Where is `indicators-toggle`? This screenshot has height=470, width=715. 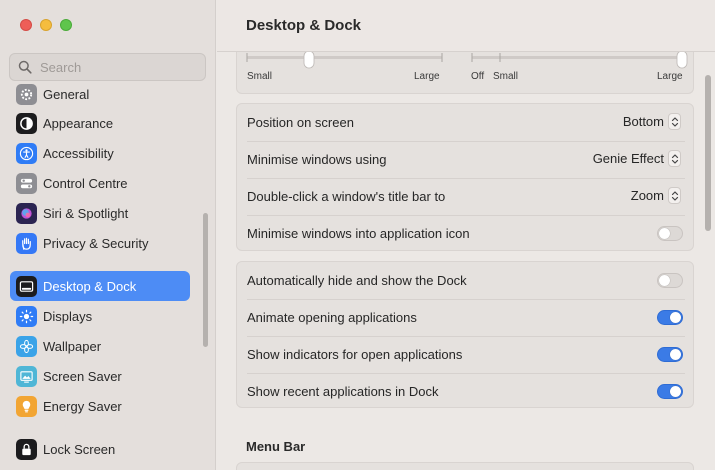 indicators-toggle is located at coordinates (670, 354).